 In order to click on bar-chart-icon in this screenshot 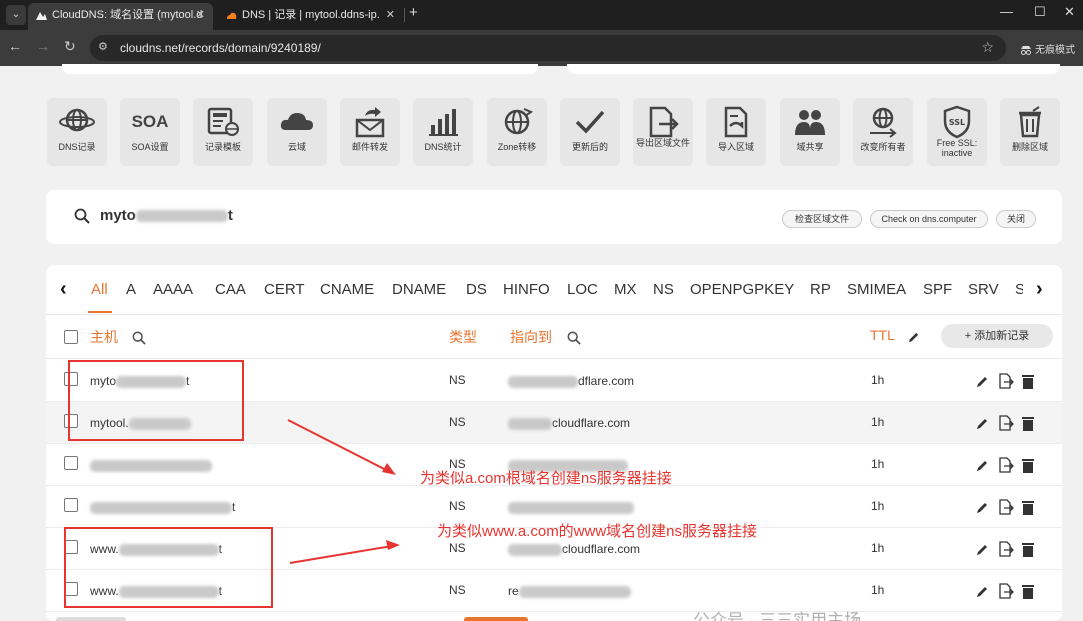, I will do `click(443, 122)`.